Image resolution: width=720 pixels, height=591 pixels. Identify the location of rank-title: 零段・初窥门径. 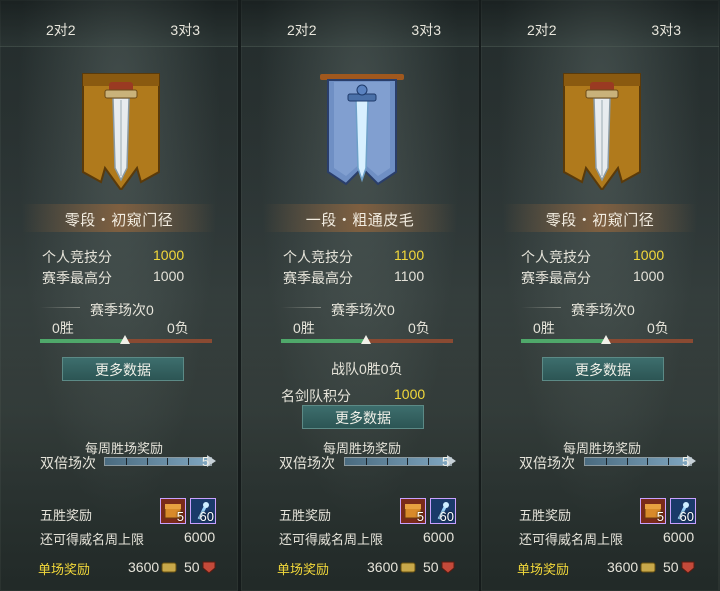
(600, 220).